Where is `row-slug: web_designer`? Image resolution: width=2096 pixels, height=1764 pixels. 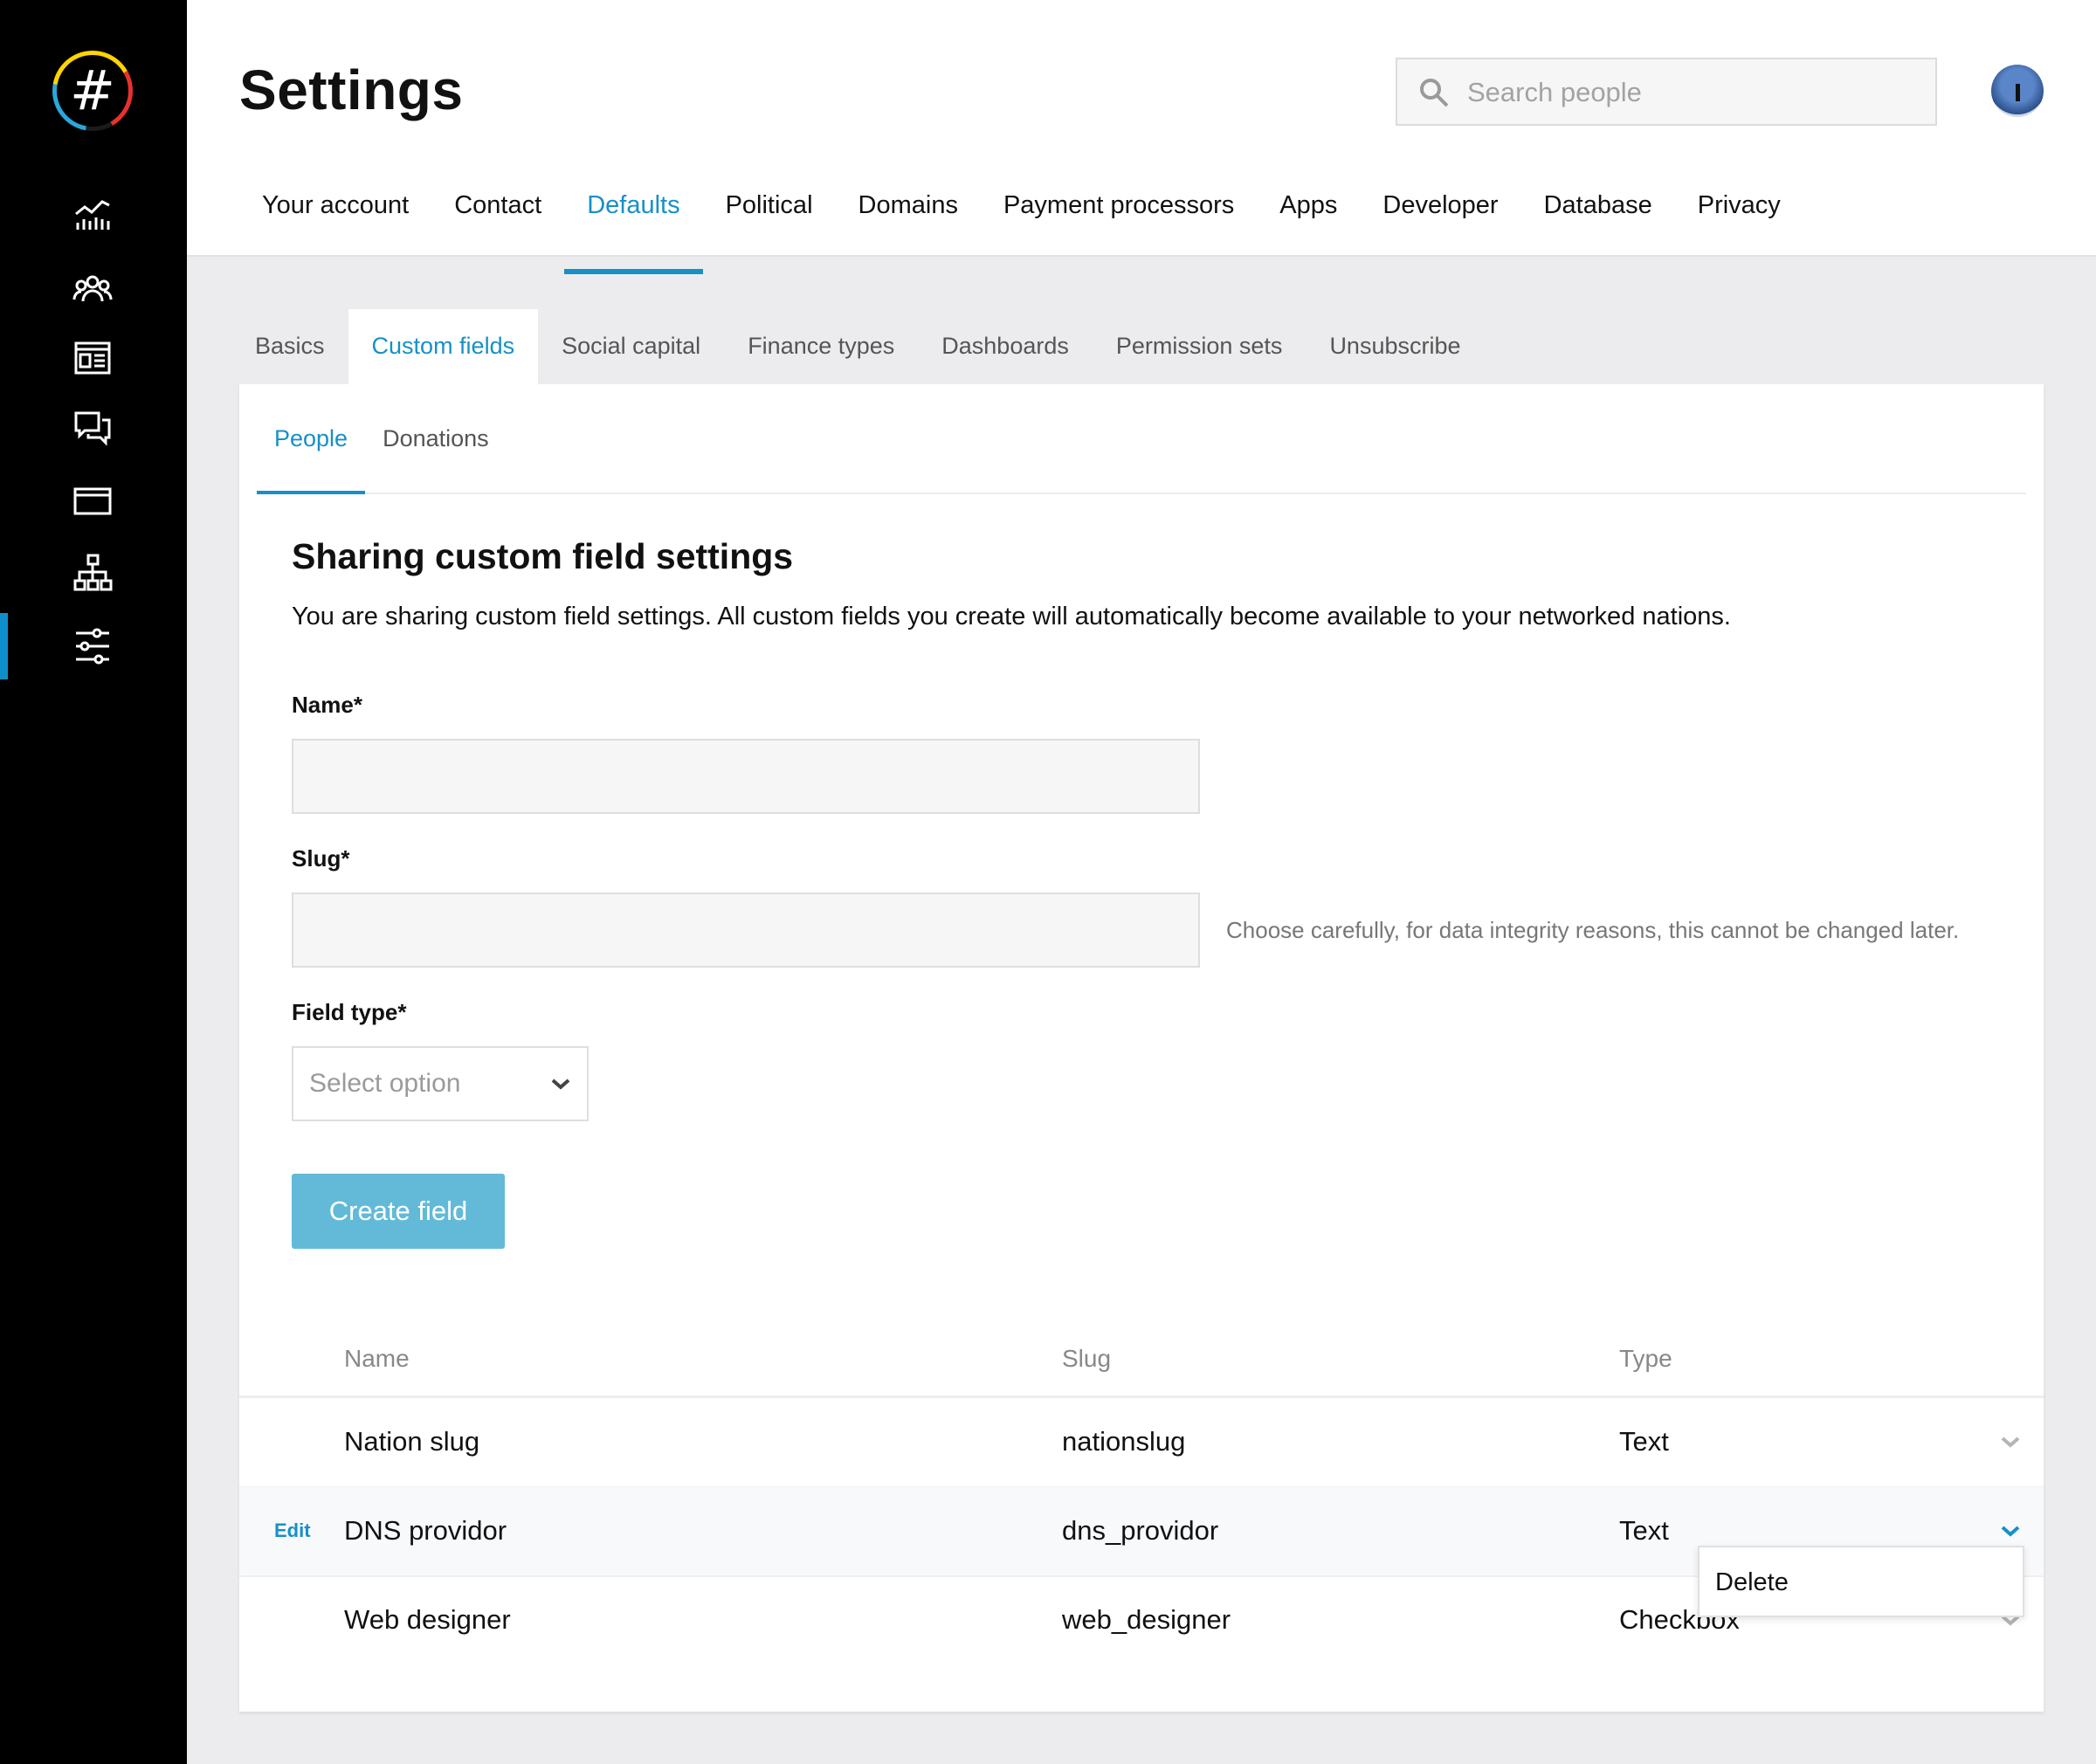 row-slug: web_designer is located at coordinates (1146, 1620).